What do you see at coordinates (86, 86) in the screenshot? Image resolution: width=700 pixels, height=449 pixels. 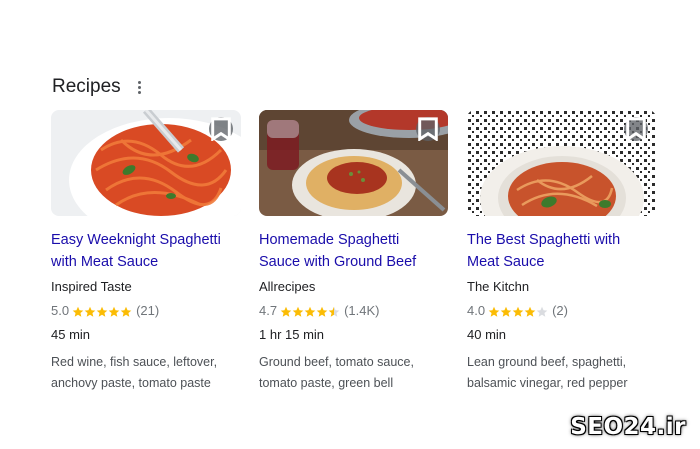 I see `section-title: Recipes` at bounding box center [86, 86].